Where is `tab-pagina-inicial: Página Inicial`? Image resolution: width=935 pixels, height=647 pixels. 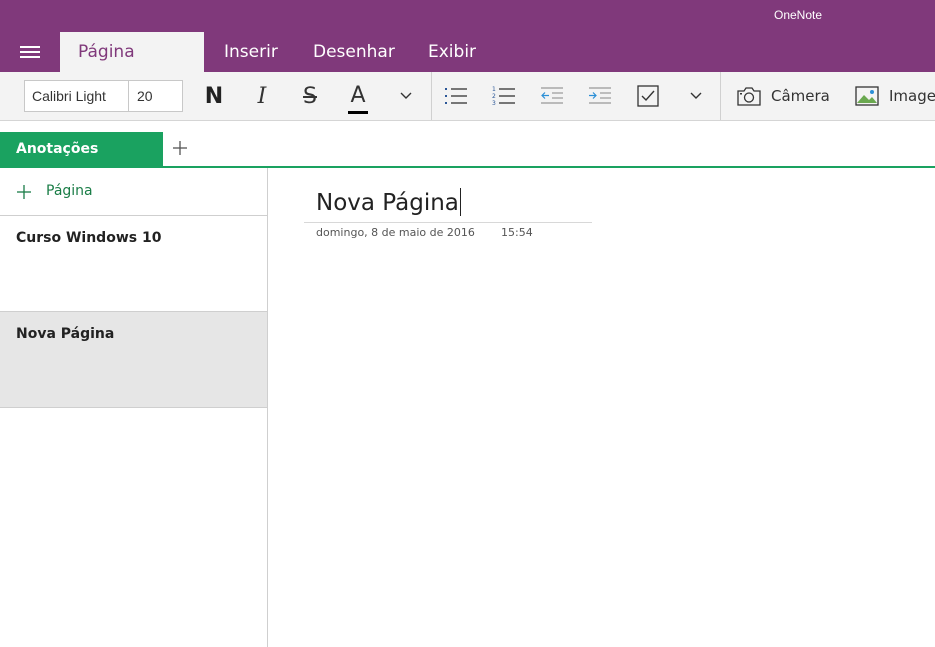
tab-pagina-inicial: Página Inicial is located at coordinates (132, 67).